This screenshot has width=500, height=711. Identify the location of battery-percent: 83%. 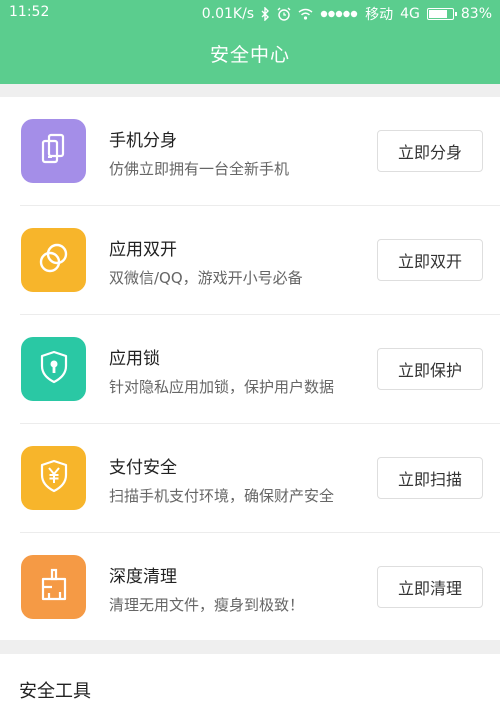
(476, 14).